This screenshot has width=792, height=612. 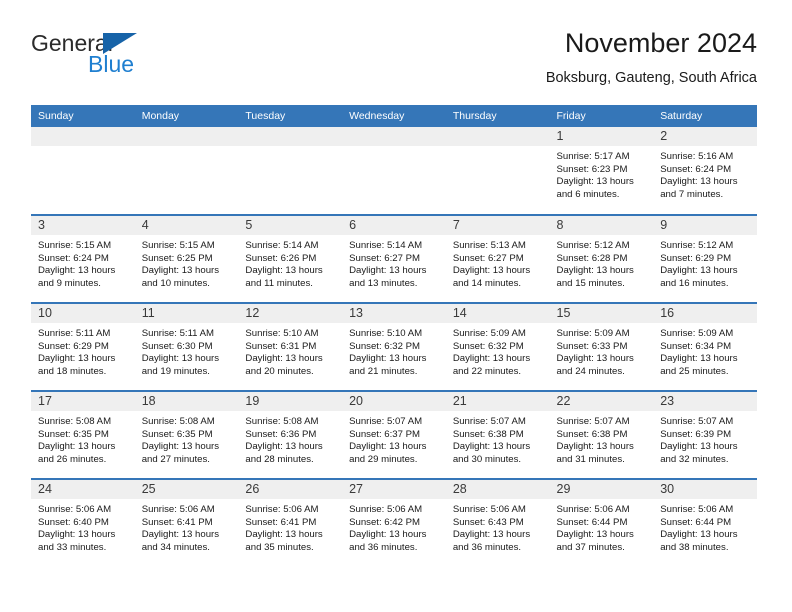 I want to click on daylight-text: Daylight: 13 hours and 15 minutes., so click(x=595, y=277).